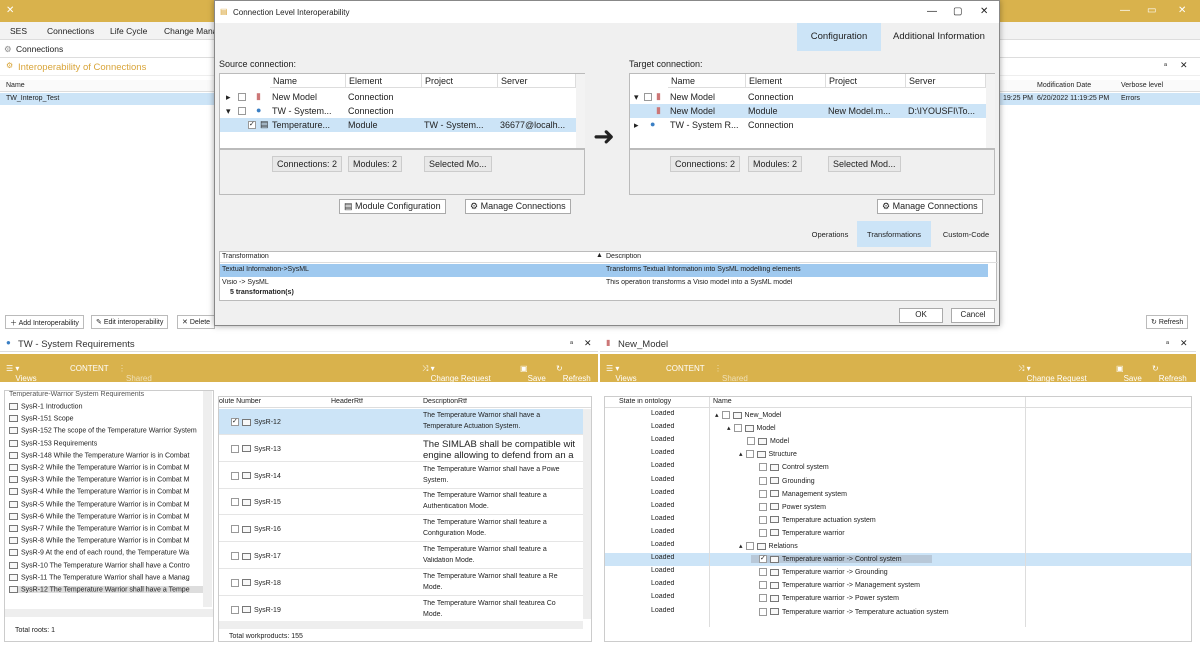 This screenshot has height=655, width=1200. Describe the element at coordinates (898, 467) in the screenshot. I see `tree-row: Loaded Control system` at that location.